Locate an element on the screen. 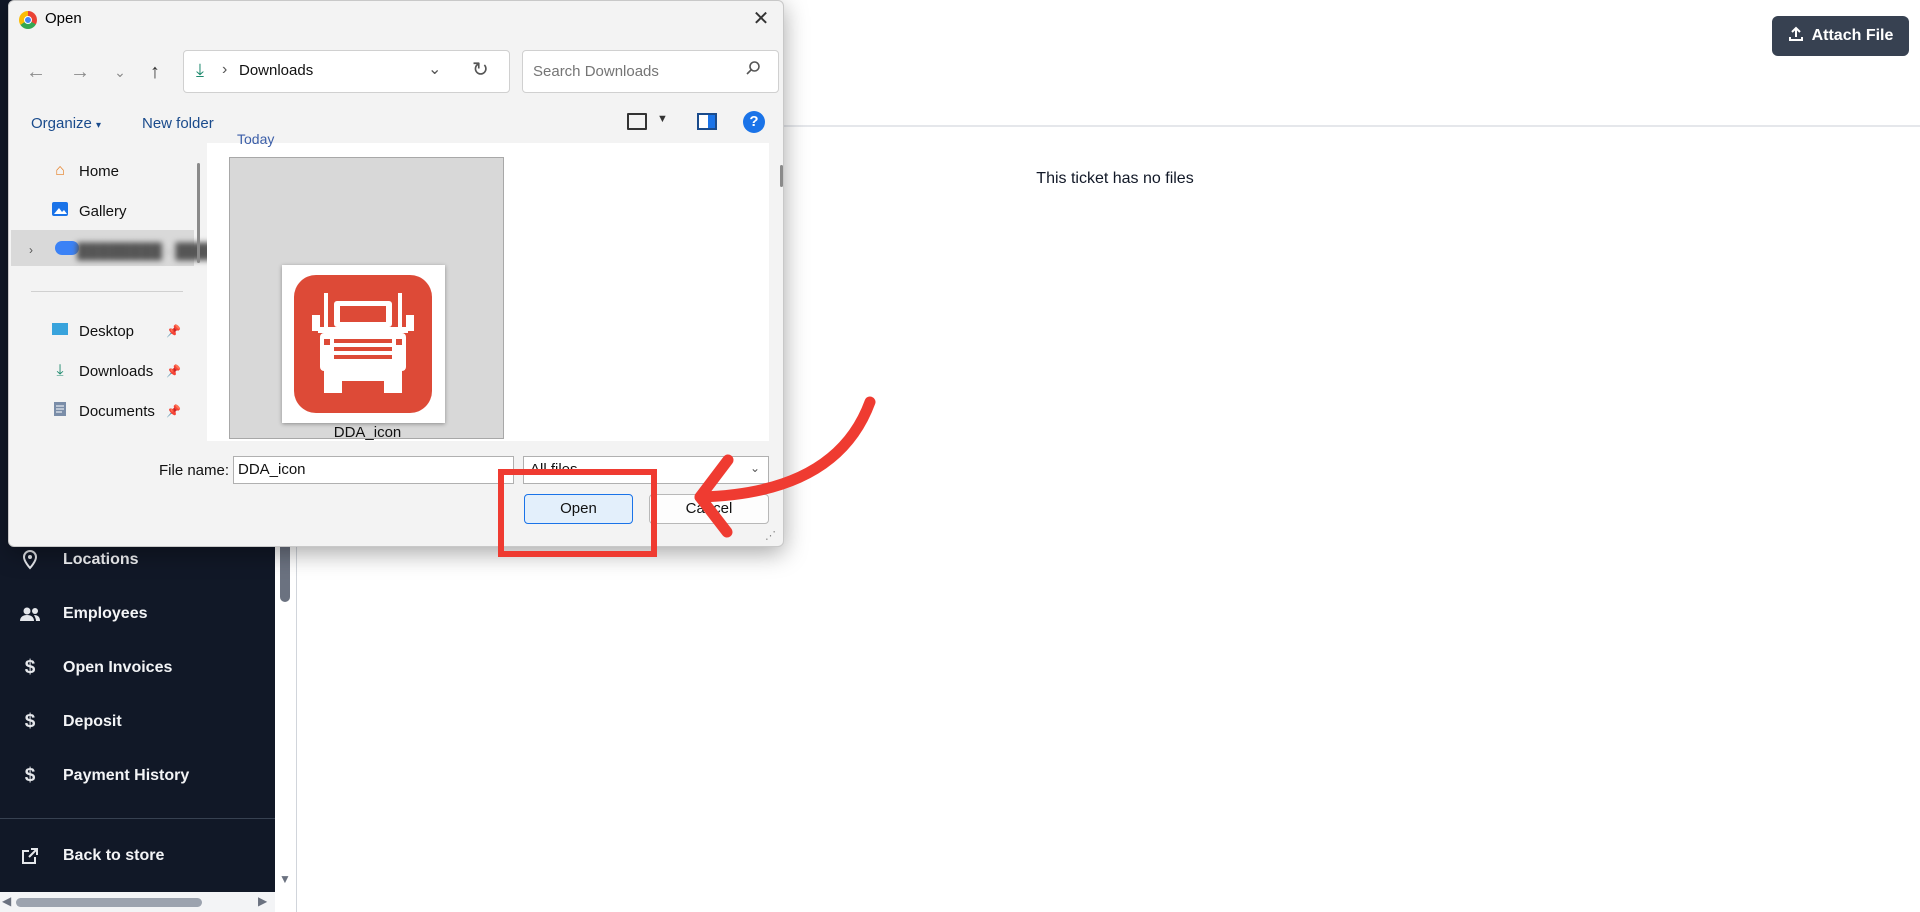 This screenshot has width=1920, height=912. file-tile: DDA_icon is located at coordinates (366, 299).